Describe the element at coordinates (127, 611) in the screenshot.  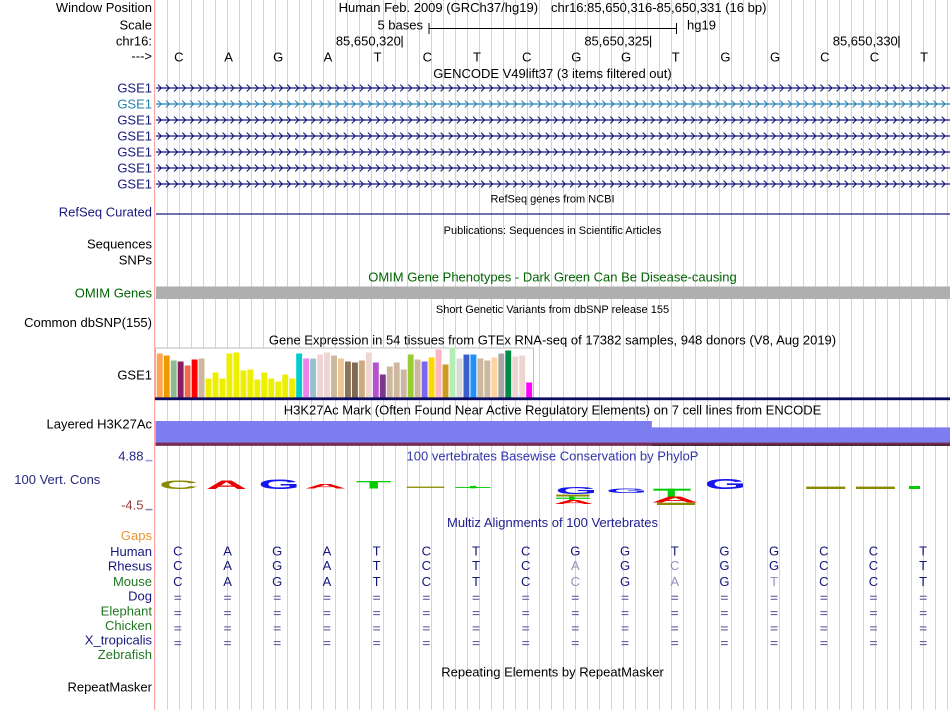
I see `svg-text: Elephant` at that location.